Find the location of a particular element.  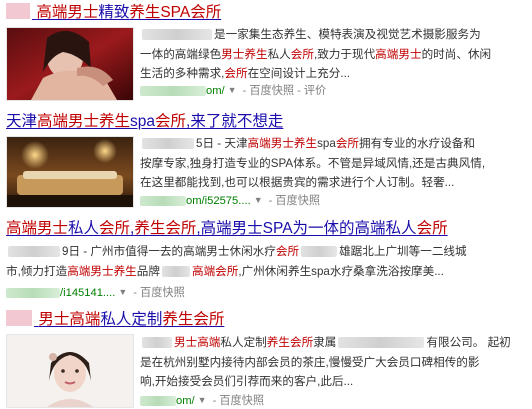

snippet-line: 男士高端私人定制养生会所隶属 有限公司。 起初 is located at coordinates (325, 343).